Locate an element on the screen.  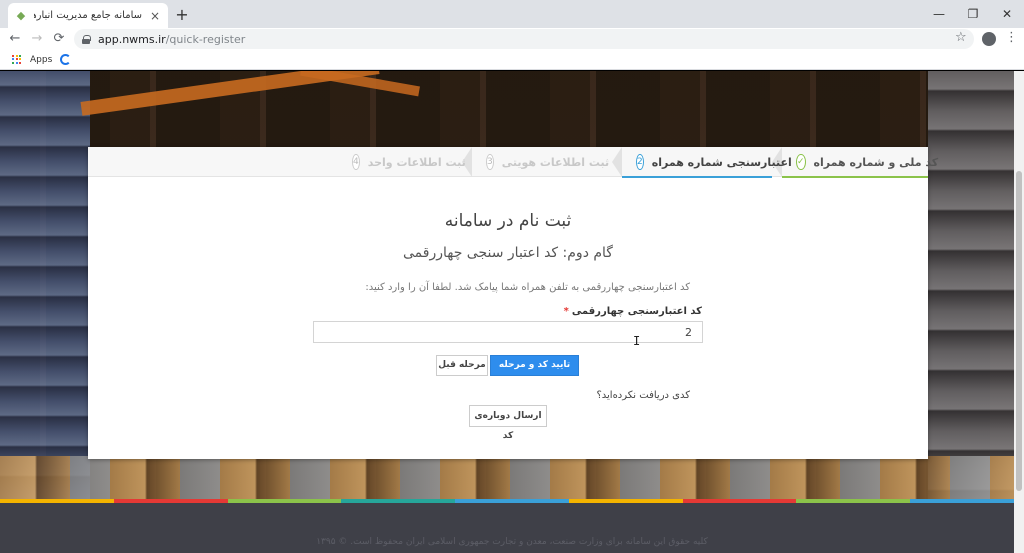
step-phone-verification: 2 اعتبارسنجی شماره همراه is located at coordinates (707, 162).